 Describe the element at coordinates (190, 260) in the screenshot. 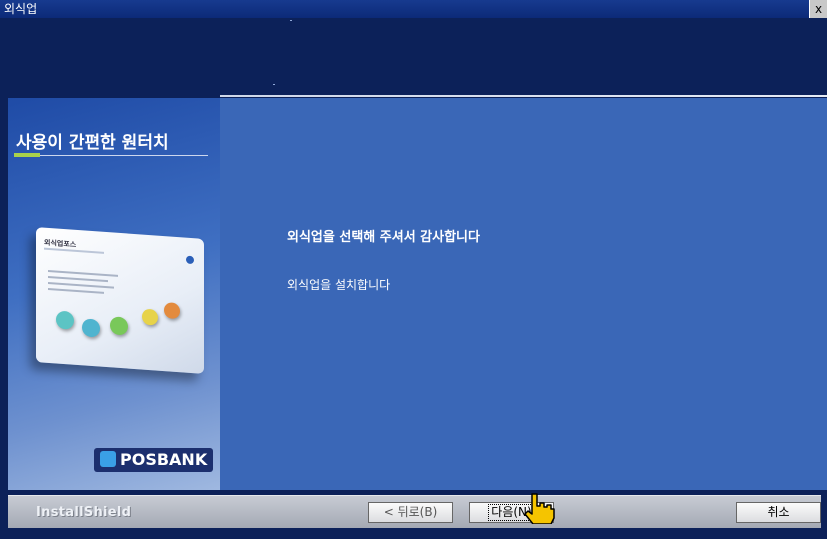

I see `card-blue-dot` at that location.